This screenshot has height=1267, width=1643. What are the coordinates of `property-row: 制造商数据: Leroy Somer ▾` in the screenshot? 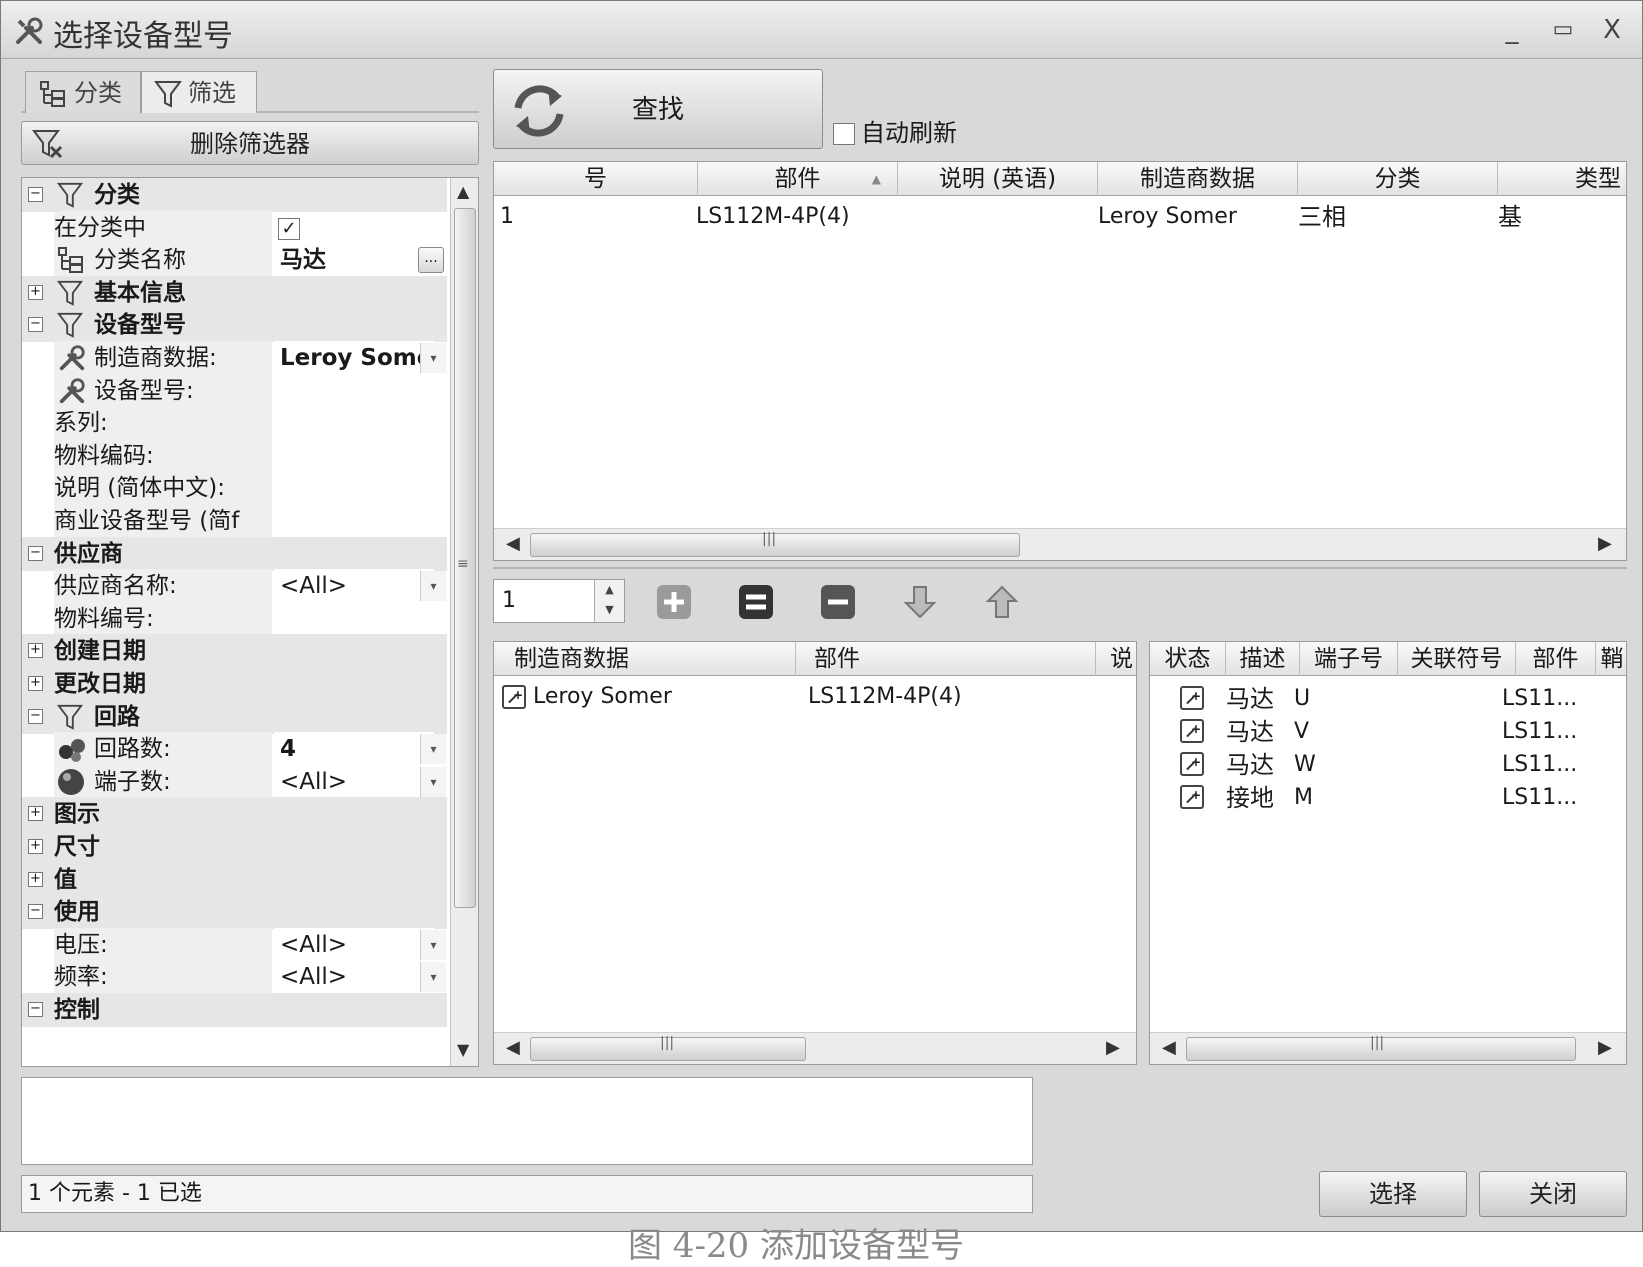 It's located at (234, 358).